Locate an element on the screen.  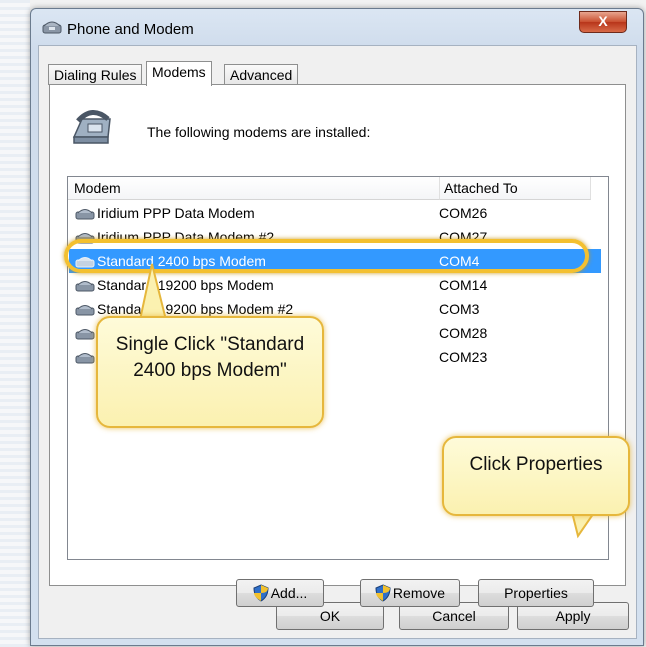
modem-name: Iridium PPP Data Modem is located at coordinates (176, 213).